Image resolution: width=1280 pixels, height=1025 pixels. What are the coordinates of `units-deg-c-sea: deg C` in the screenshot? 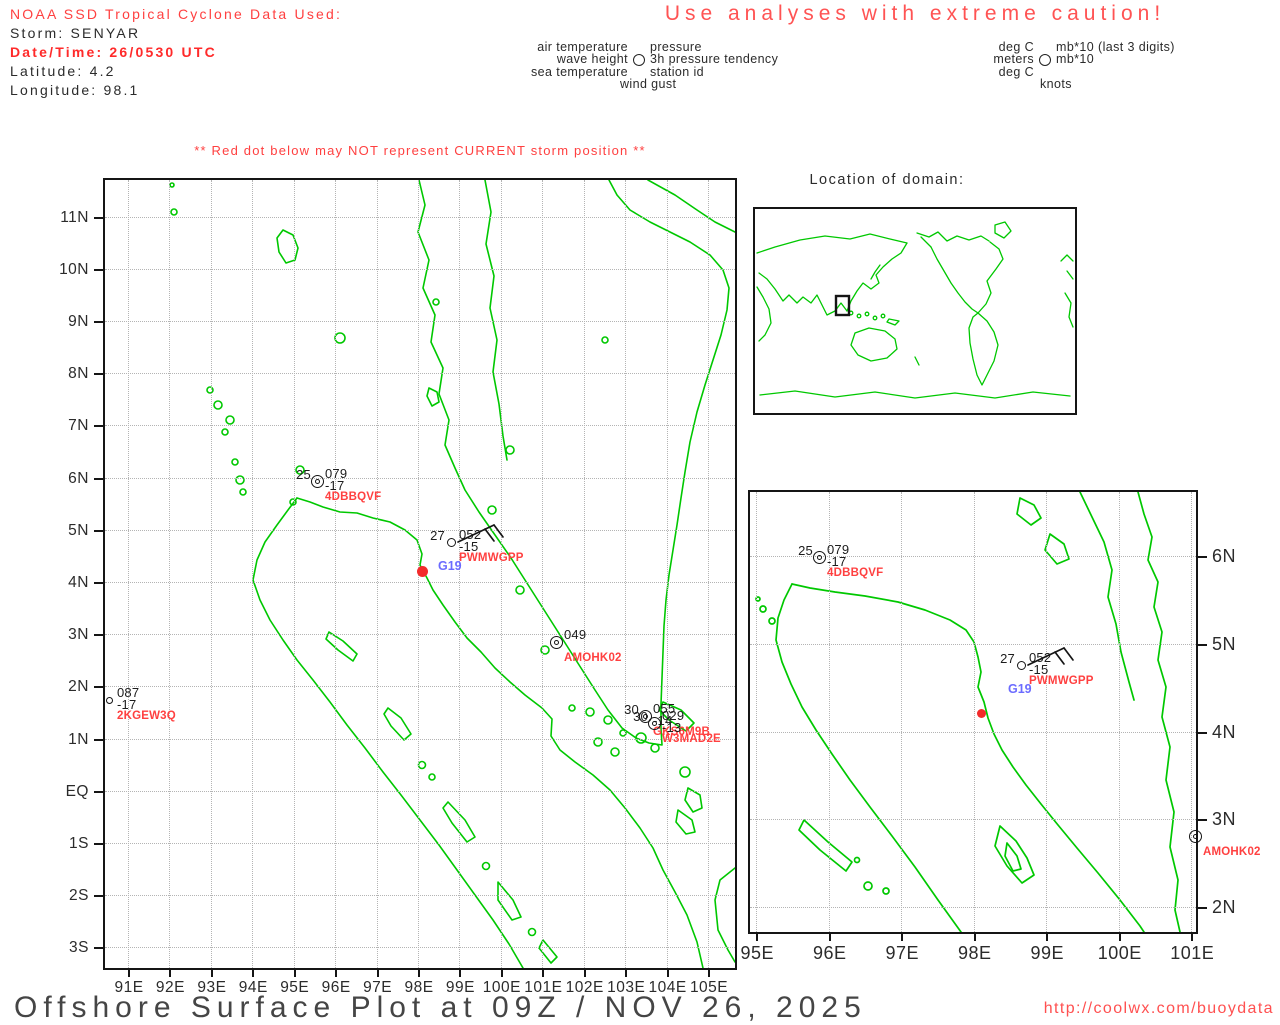 It's located at (1016, 71).